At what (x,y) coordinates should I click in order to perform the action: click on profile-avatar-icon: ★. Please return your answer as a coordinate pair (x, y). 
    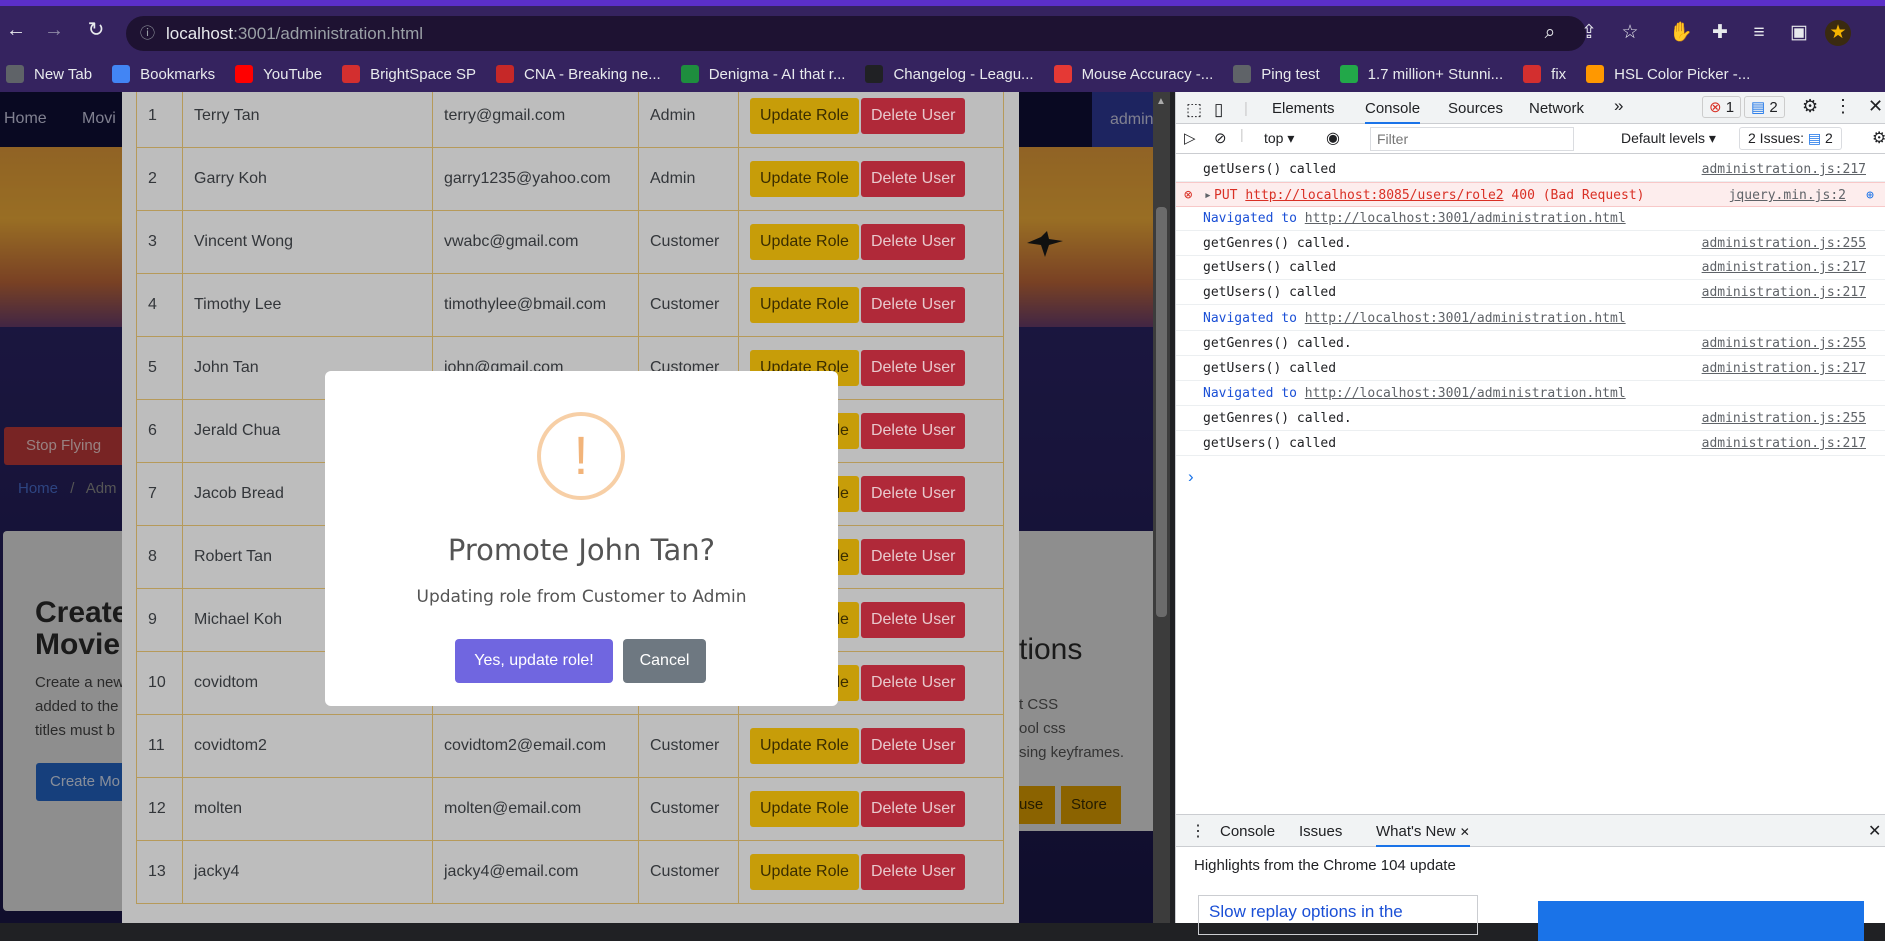
    Looking at the image, I should click on (1838, 33).